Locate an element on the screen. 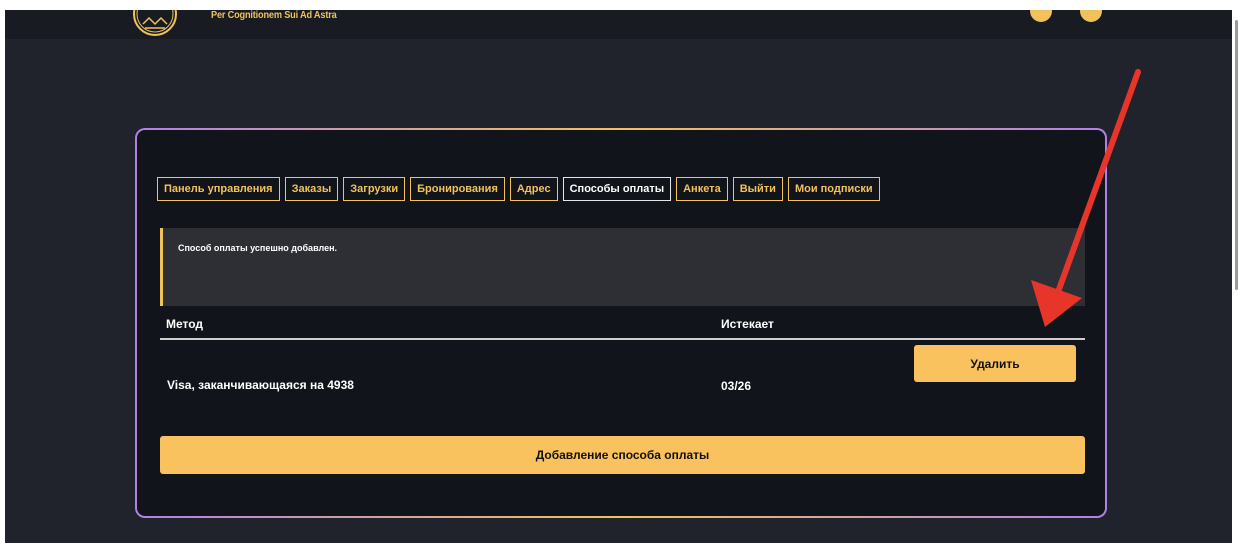 The width and height of the screenshot is (1240, 543). annotation-arrow-icon is located at coordinates (1086, 198).